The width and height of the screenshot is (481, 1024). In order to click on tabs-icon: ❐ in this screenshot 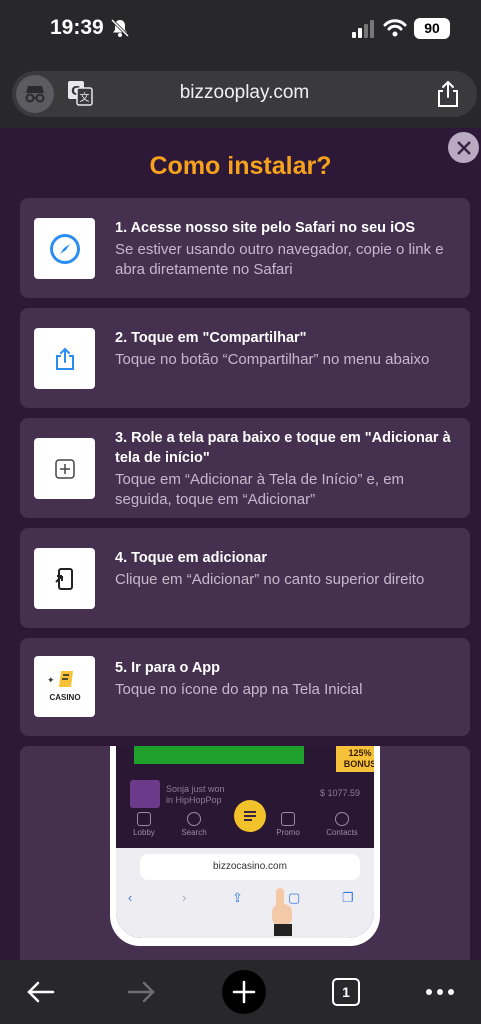, I will do `click(348, 897)`.